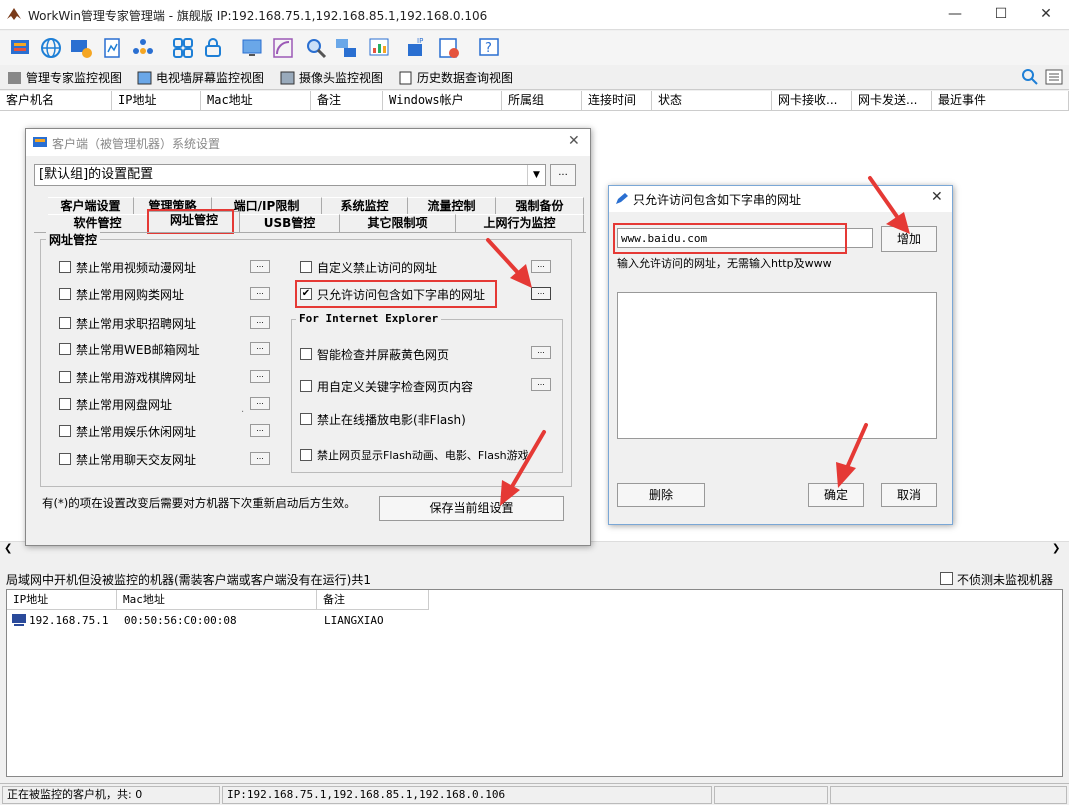 The height and width of the screenshot is (805, 1069). I want to click on chk-webmail-sites, so click(65, 349).